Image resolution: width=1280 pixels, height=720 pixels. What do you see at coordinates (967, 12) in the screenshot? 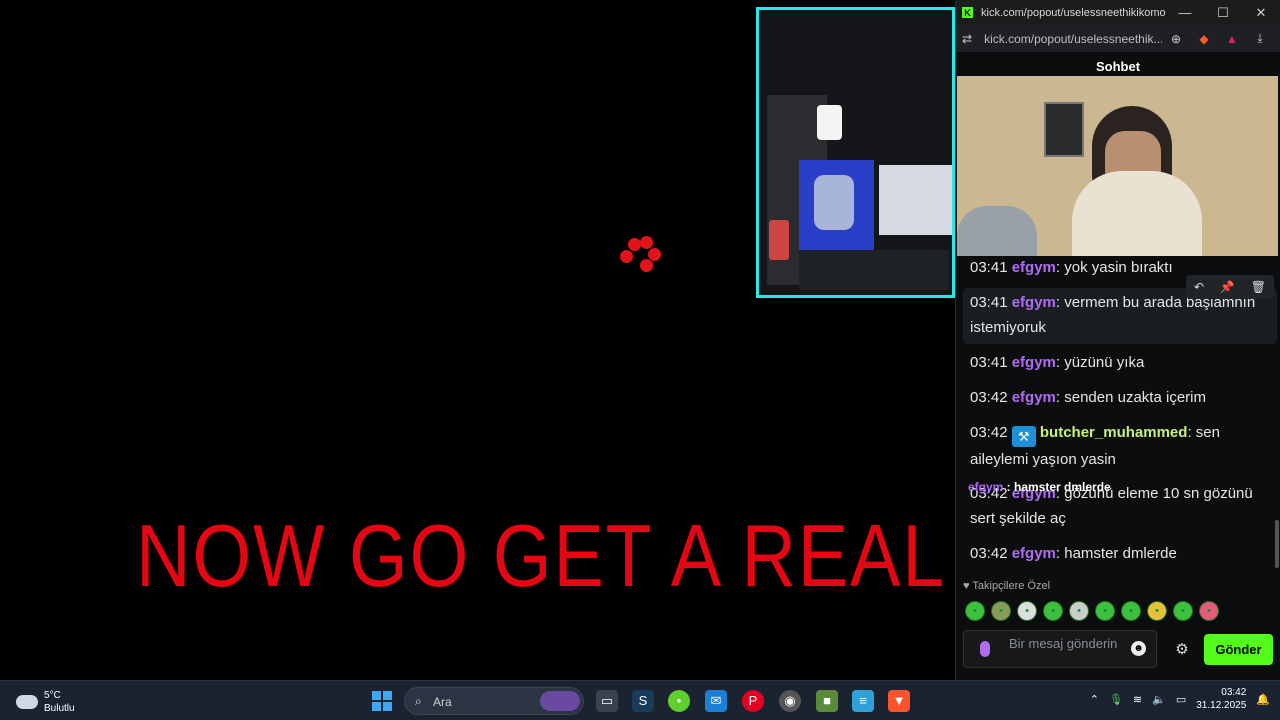
I see `kick-logo-icon: K` at bounding box center [967, 12].